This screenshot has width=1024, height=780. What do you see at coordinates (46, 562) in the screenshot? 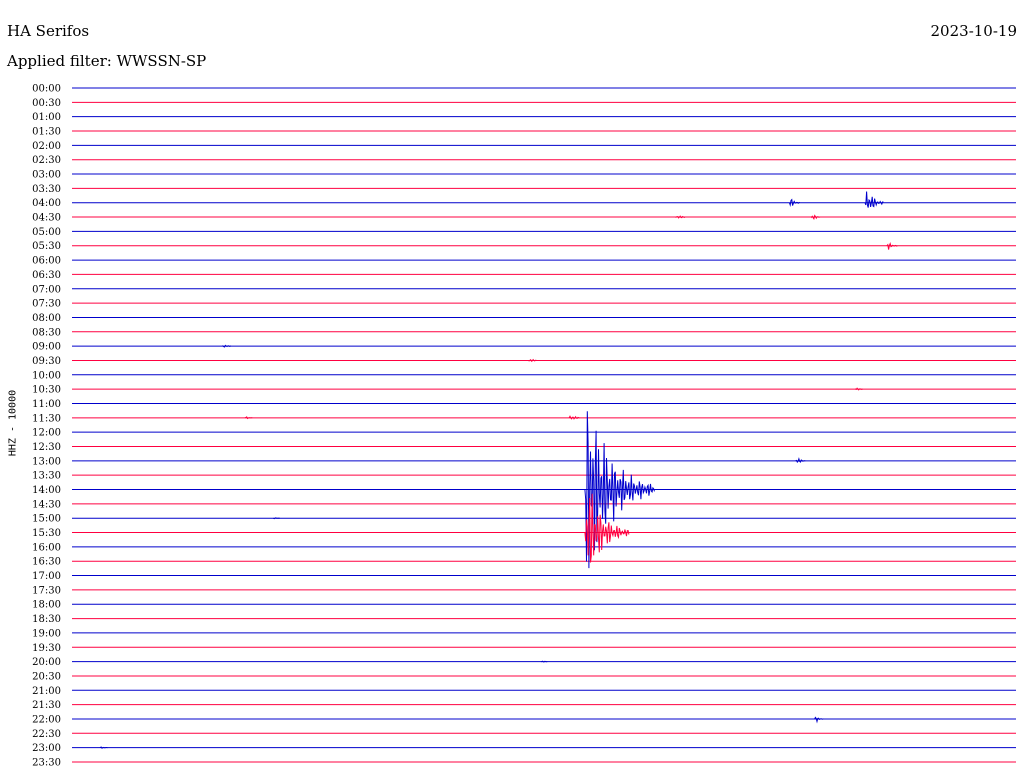
I see `tick-label: 16:30` at bounding box center [46, 562].